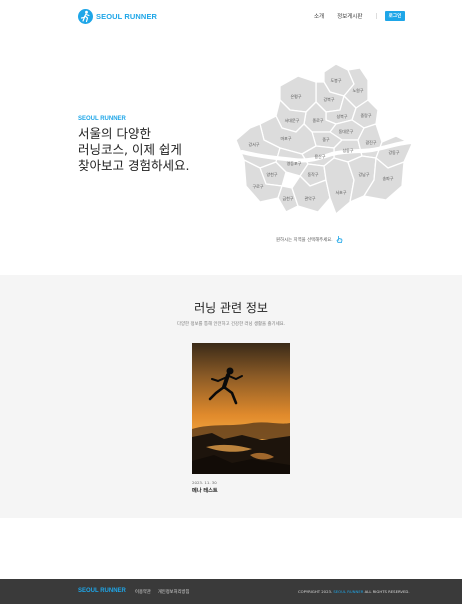 This screenshot has width=462, height=604. What do you see at coordinates (85, 16) in the screenshot?
I see `runner-logo-icon` at bounding box center [85, 16].